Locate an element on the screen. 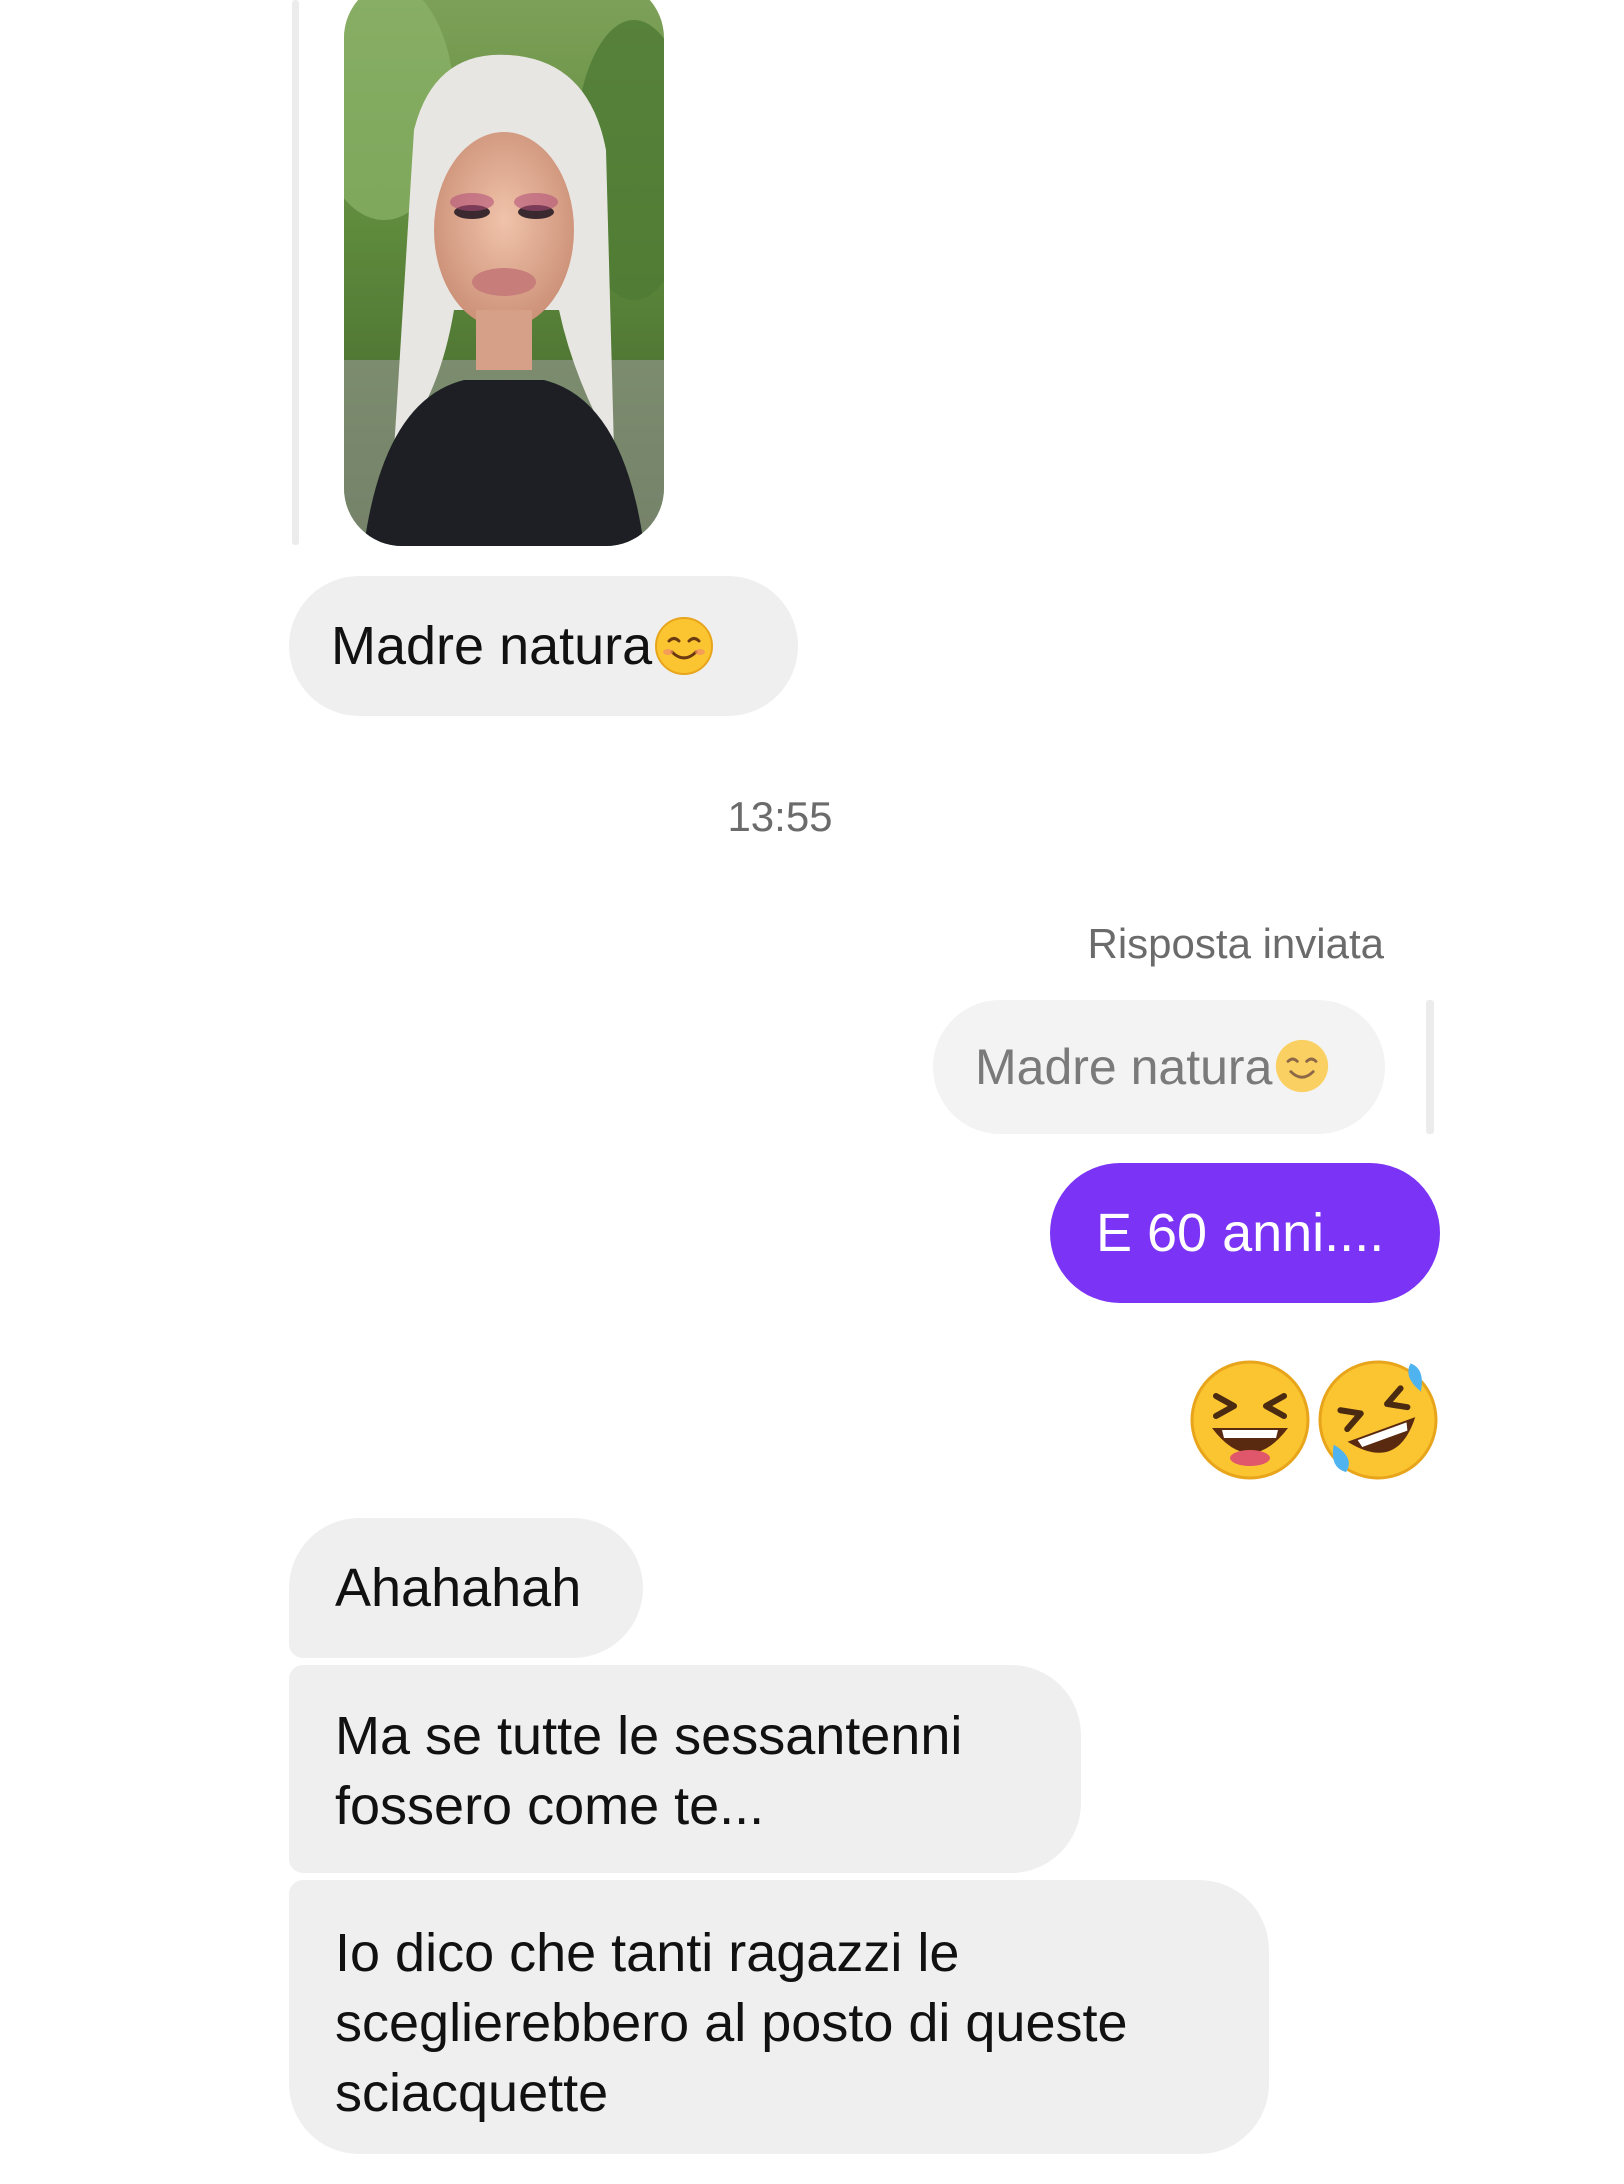  outgoing-emoji-message is located at coordinates (1315, 1420).